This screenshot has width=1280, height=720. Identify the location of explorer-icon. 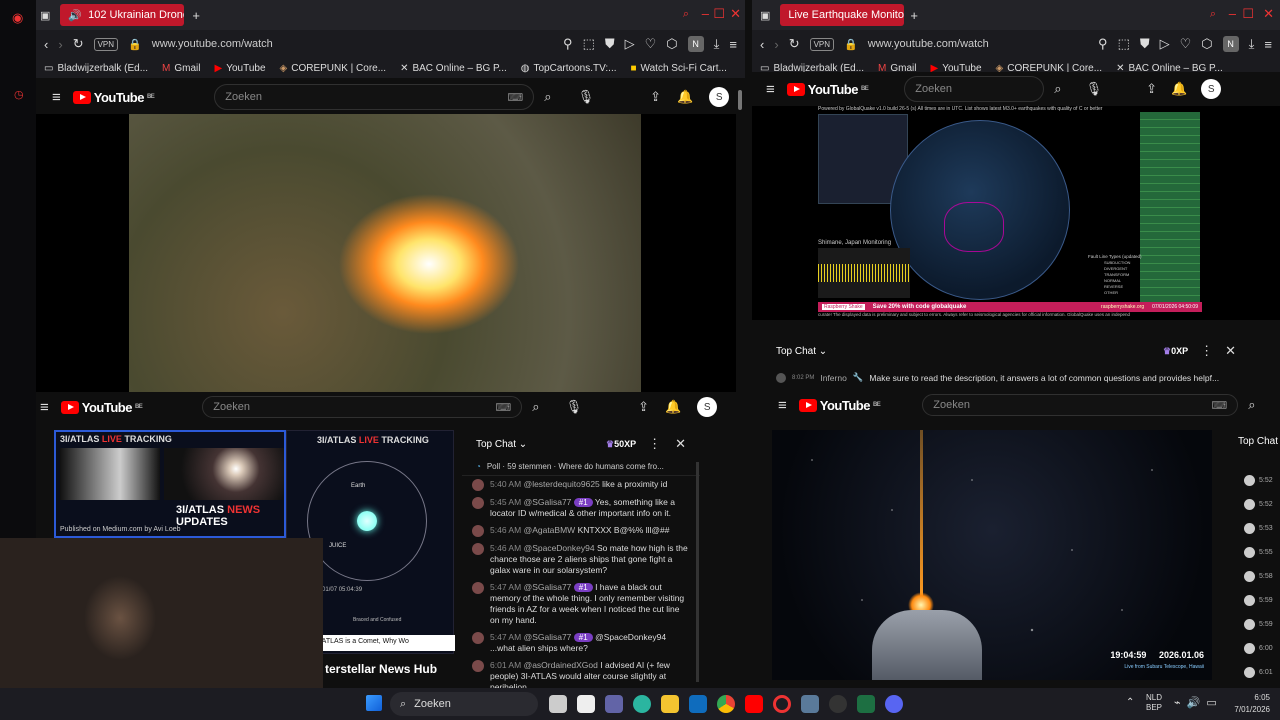
(670, 704).